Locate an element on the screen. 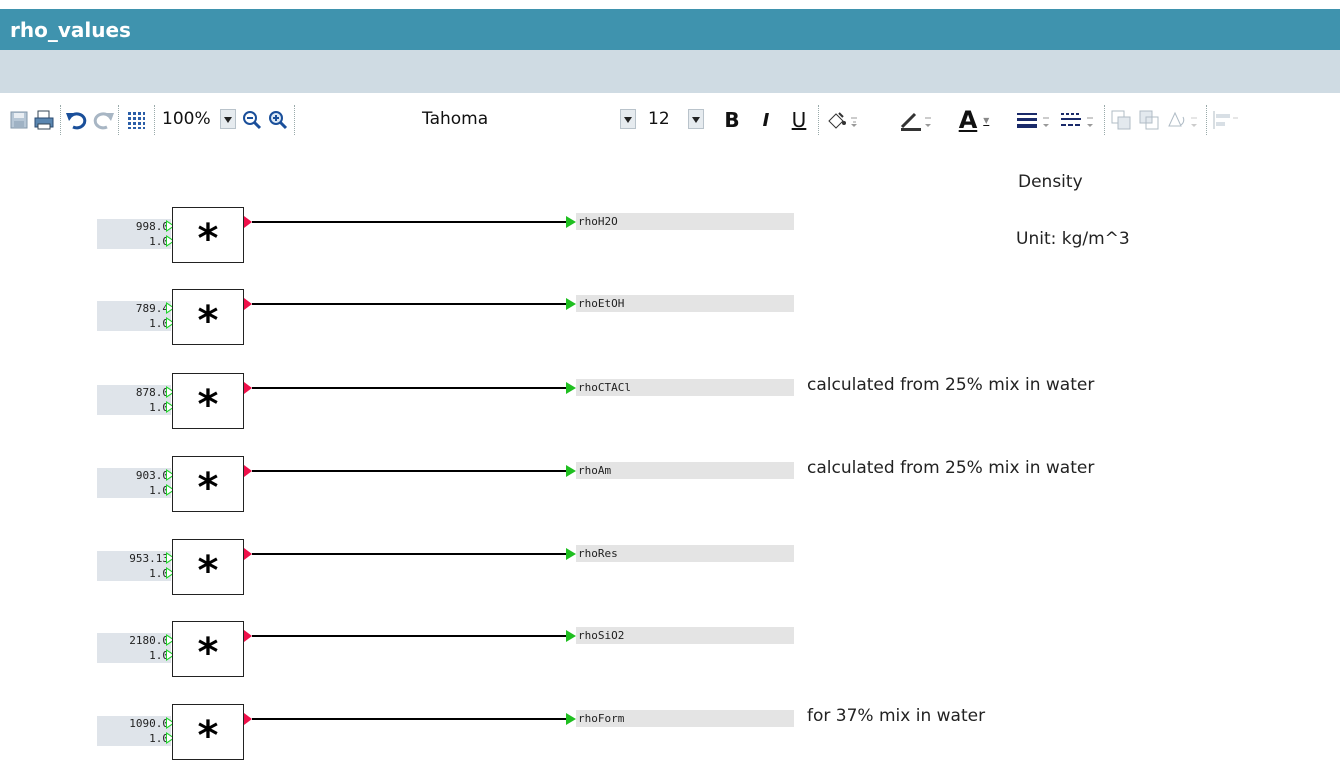 Image resolution: width=1340 pixels, height=764 pixels. line-color-icon is located at coordinates (916, 120).